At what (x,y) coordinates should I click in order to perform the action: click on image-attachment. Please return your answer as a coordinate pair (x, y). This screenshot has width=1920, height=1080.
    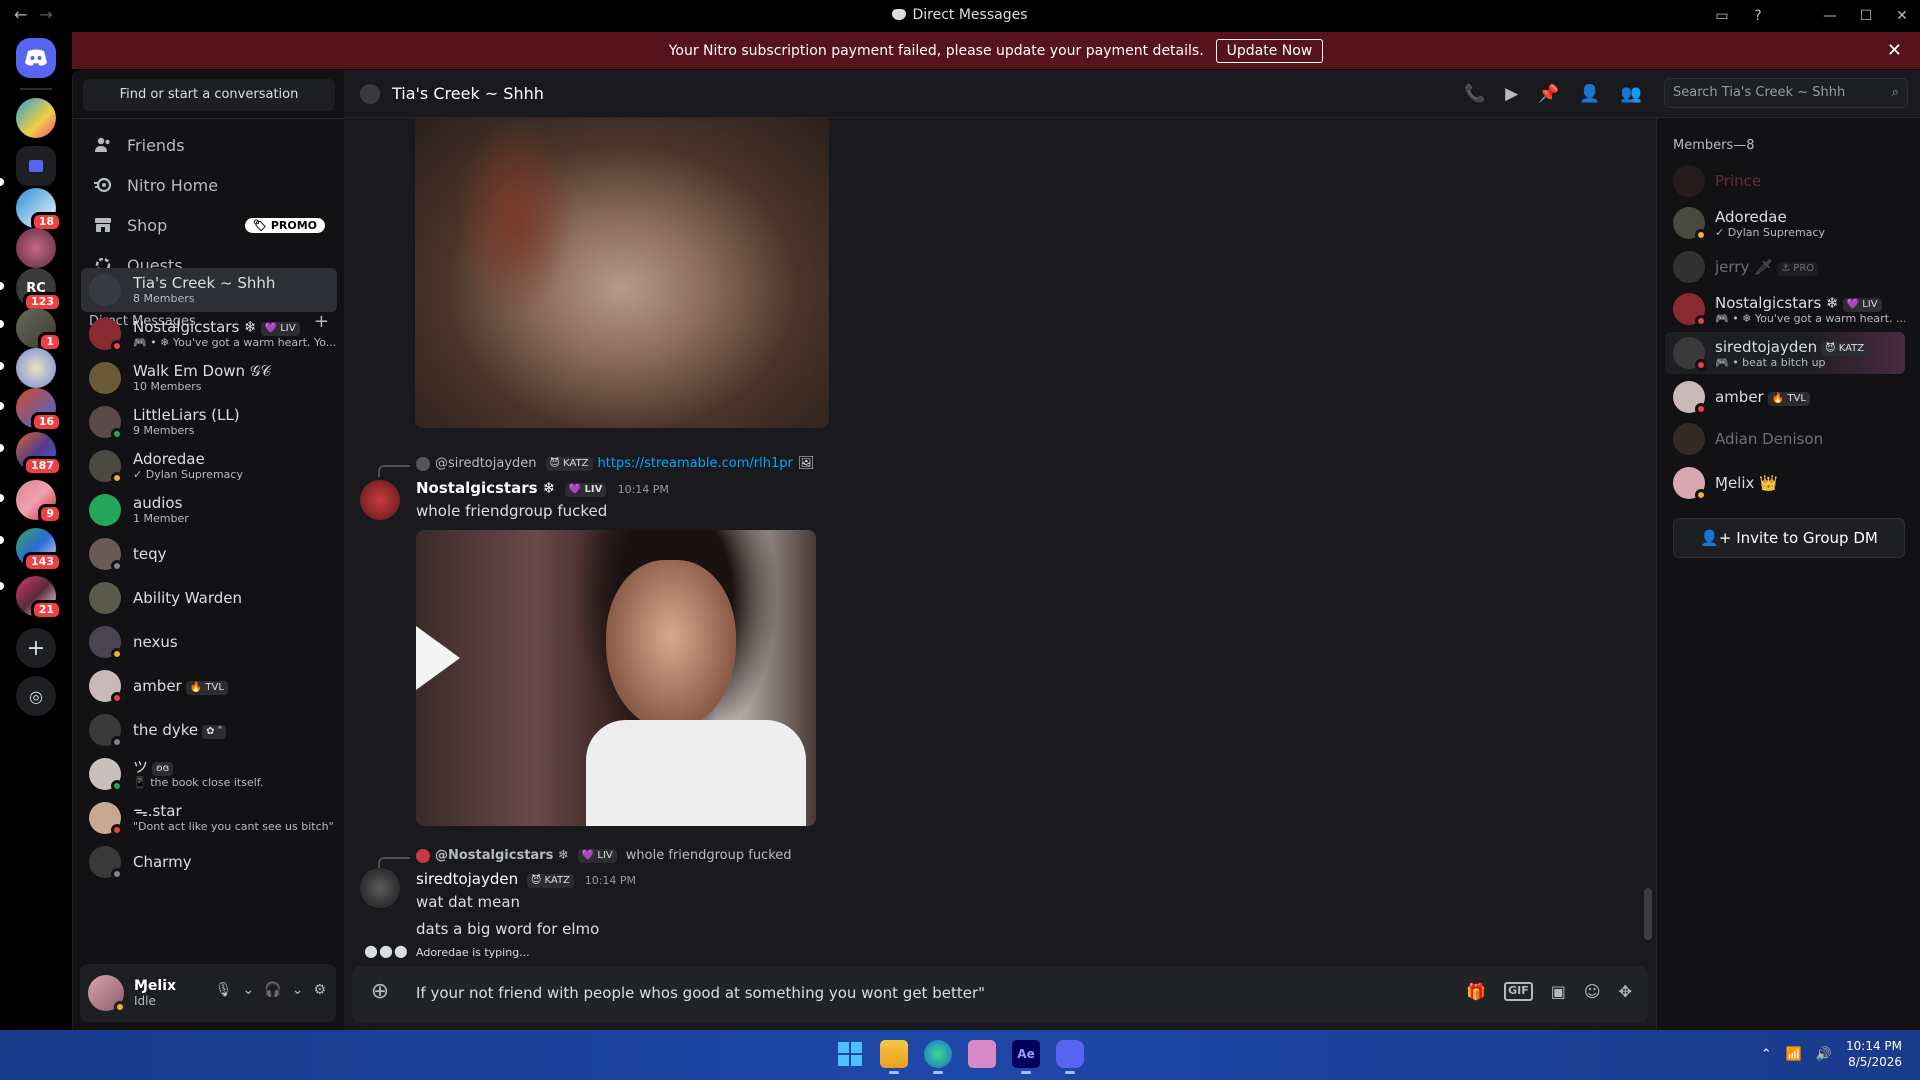
    Looking at the image, I should click on (622, 273).